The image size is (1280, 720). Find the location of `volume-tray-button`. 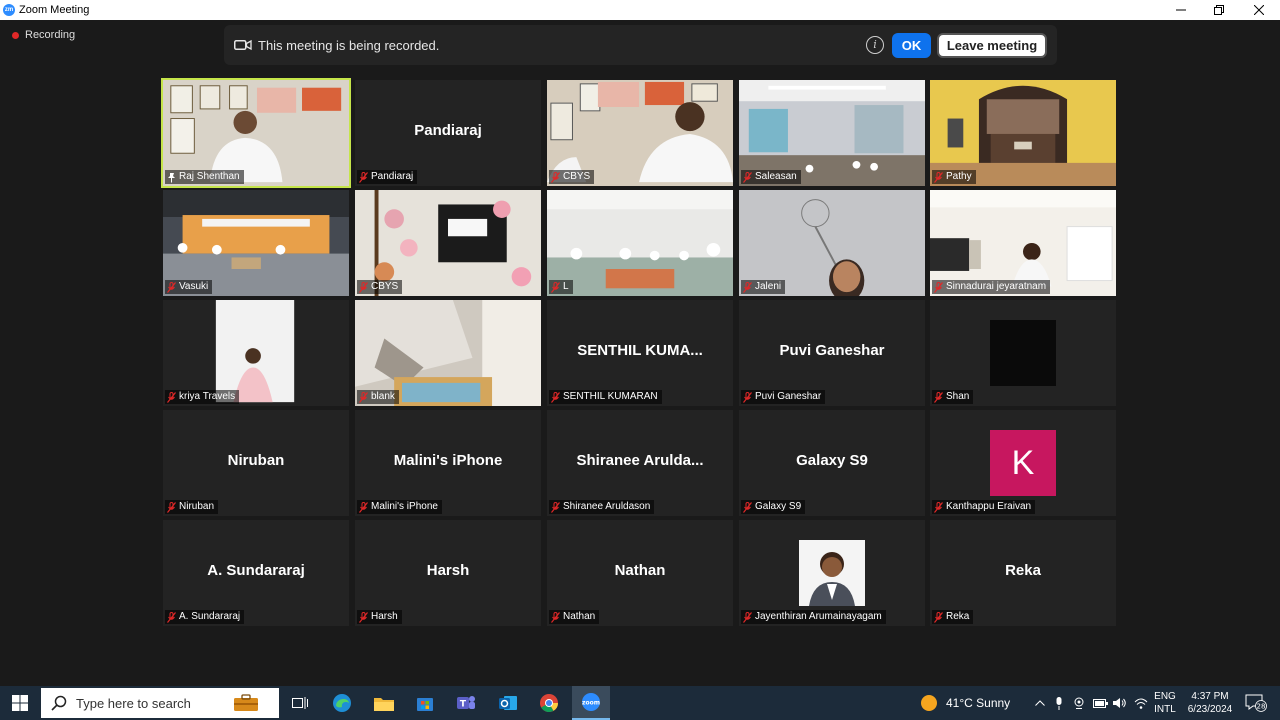

volume-tray-button is located at coordinates (1120, 703).